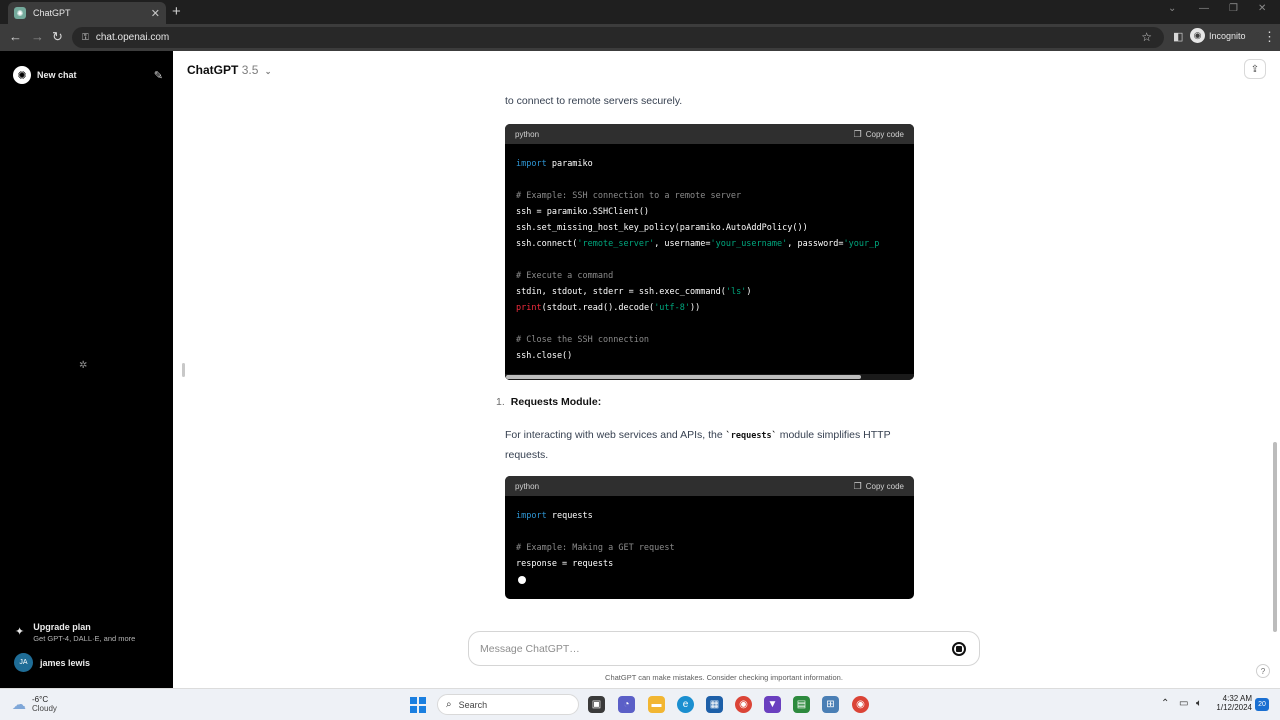 The image size is (1280, 720). What do you see at coordinates (1275, 537) in the screenshot?
I see `page-scrollbar` at bounding box center [1275, 537].